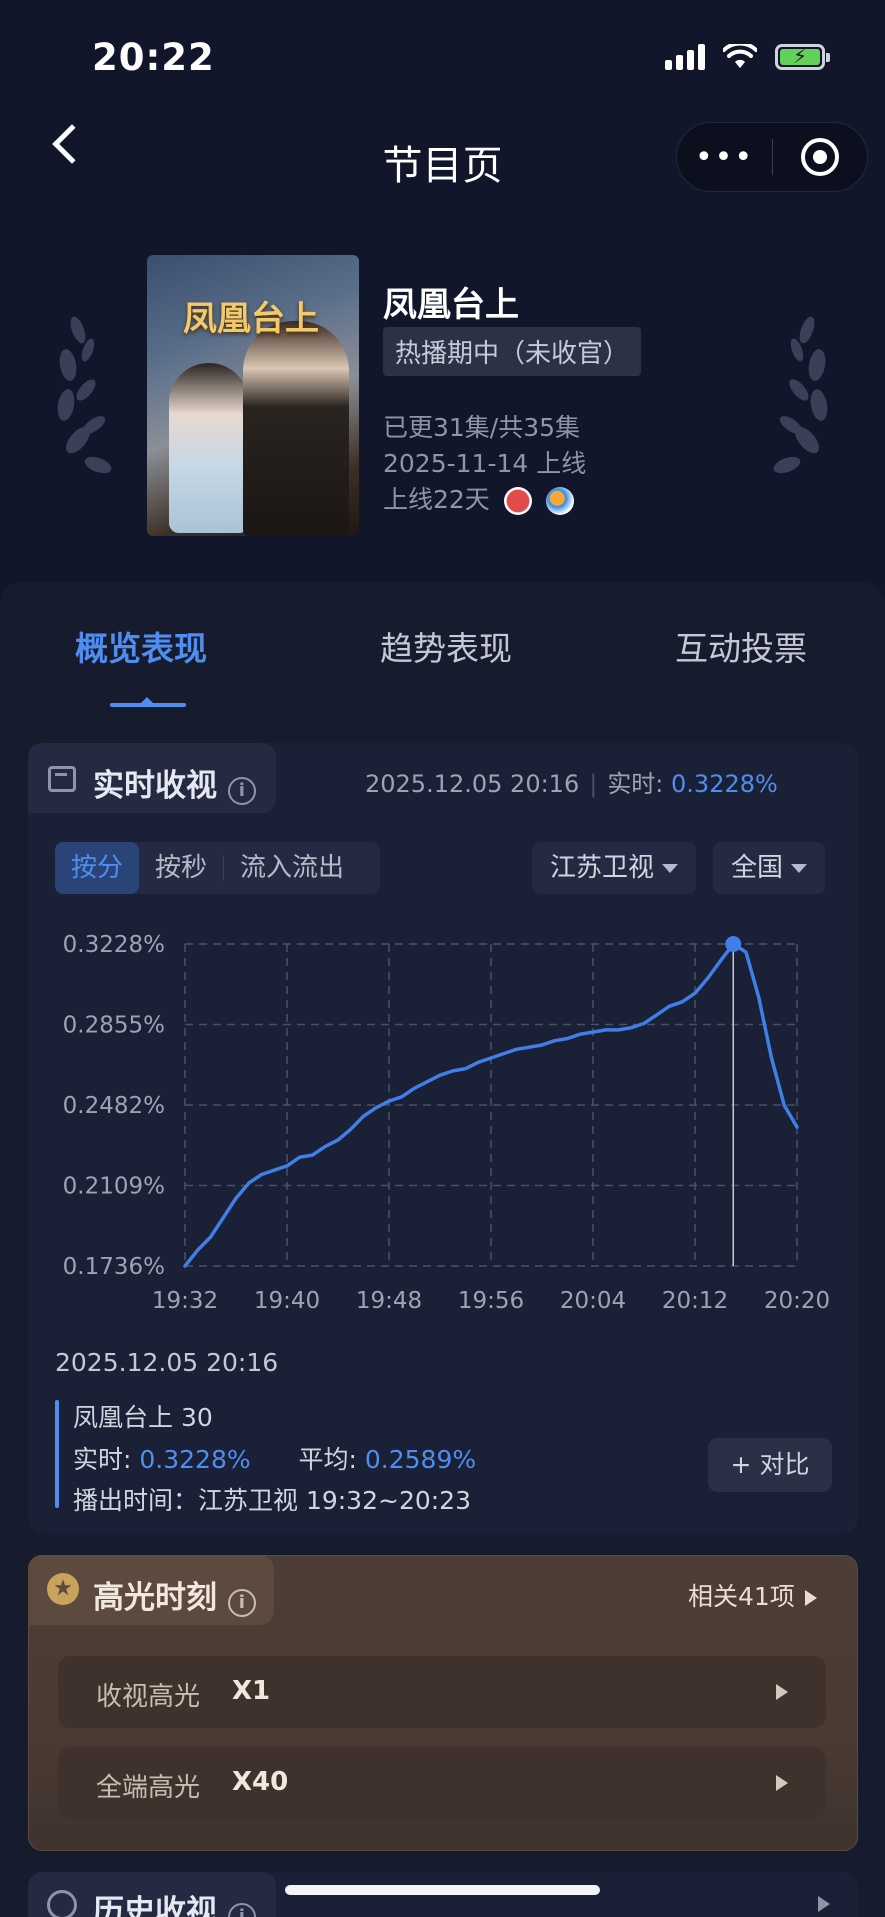 This screenshot has width=885, height=1917. What do you see at coordinates (442, 1890) in the screenshot?
I see `home-indicator` at bounding box center [442, 1890].